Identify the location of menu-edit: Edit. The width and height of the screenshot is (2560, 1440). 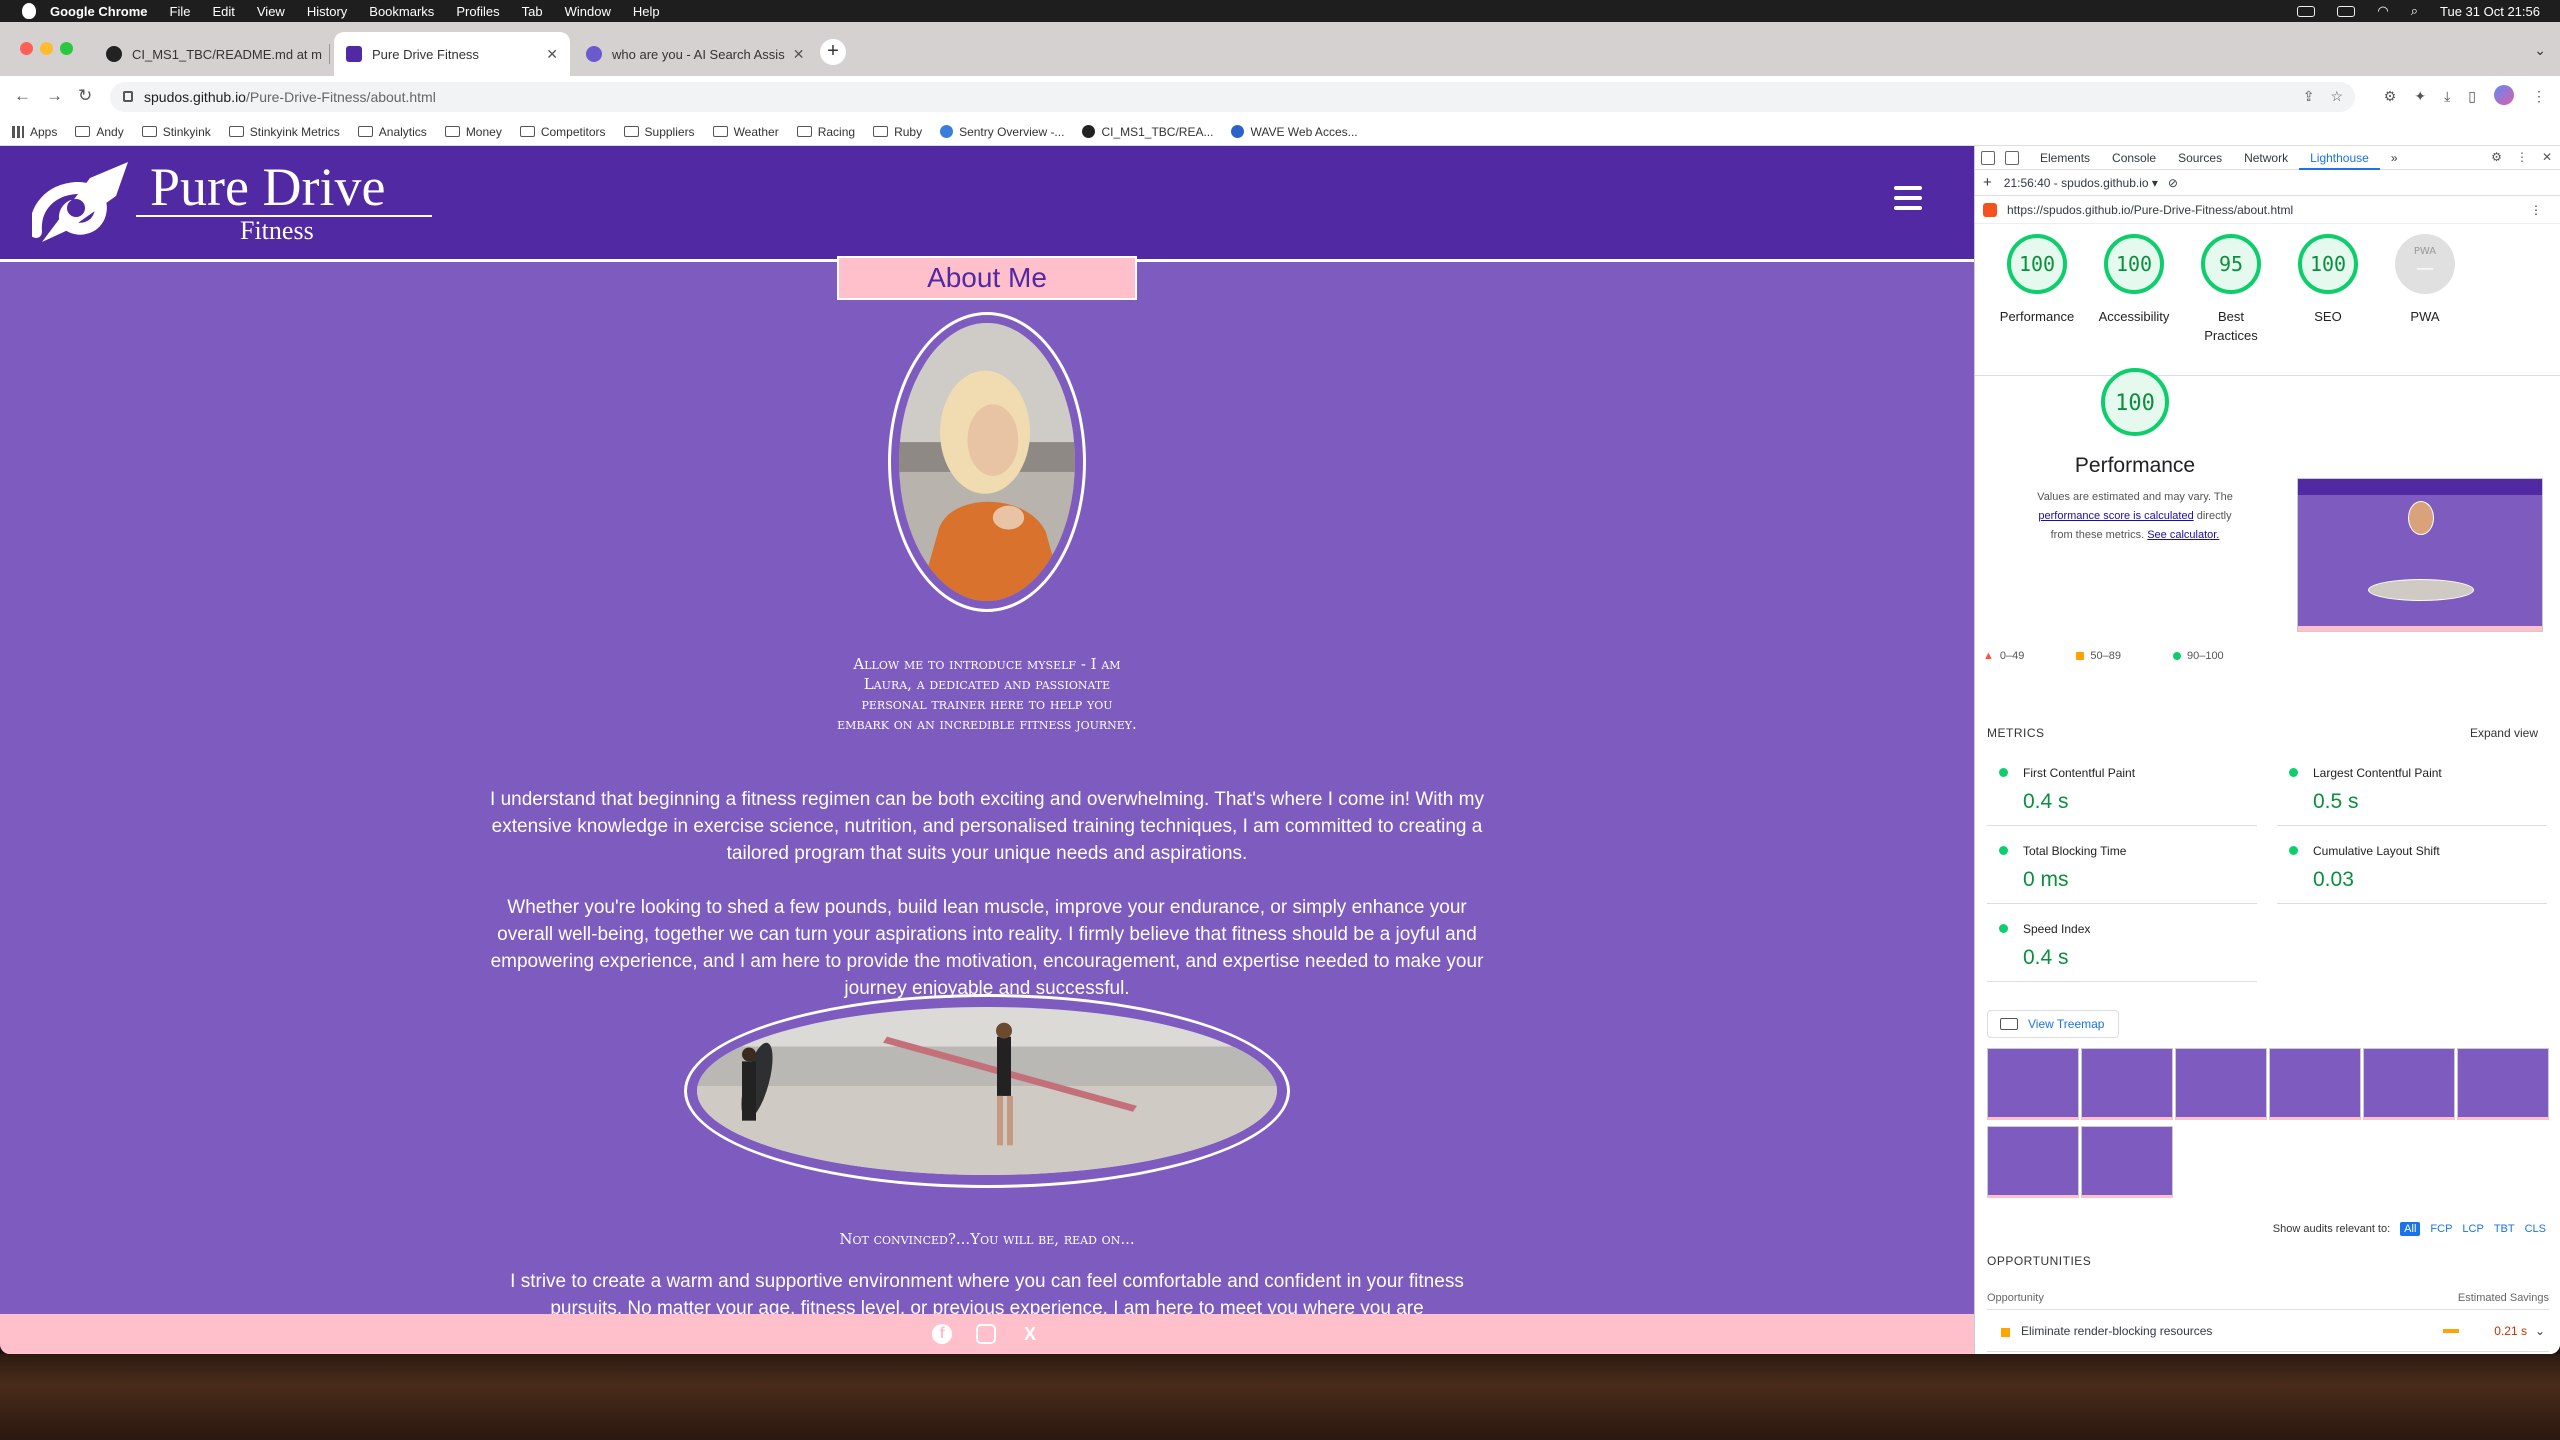
(223, 11).